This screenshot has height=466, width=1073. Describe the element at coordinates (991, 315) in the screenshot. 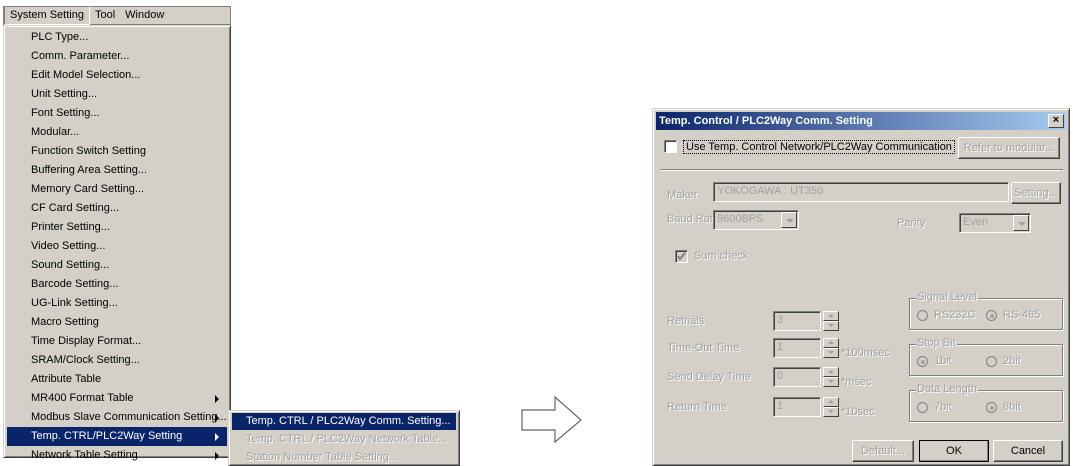

I see `rs485-radio` at that location.